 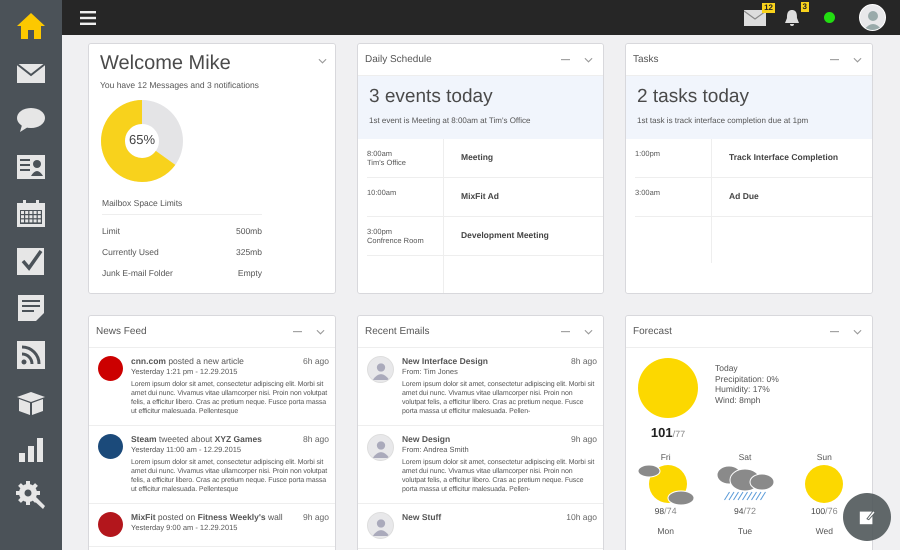 What do you see at coordinates (872, 17) in the screenshot?
I see `user-avatar` at bounding box center [872, 17].